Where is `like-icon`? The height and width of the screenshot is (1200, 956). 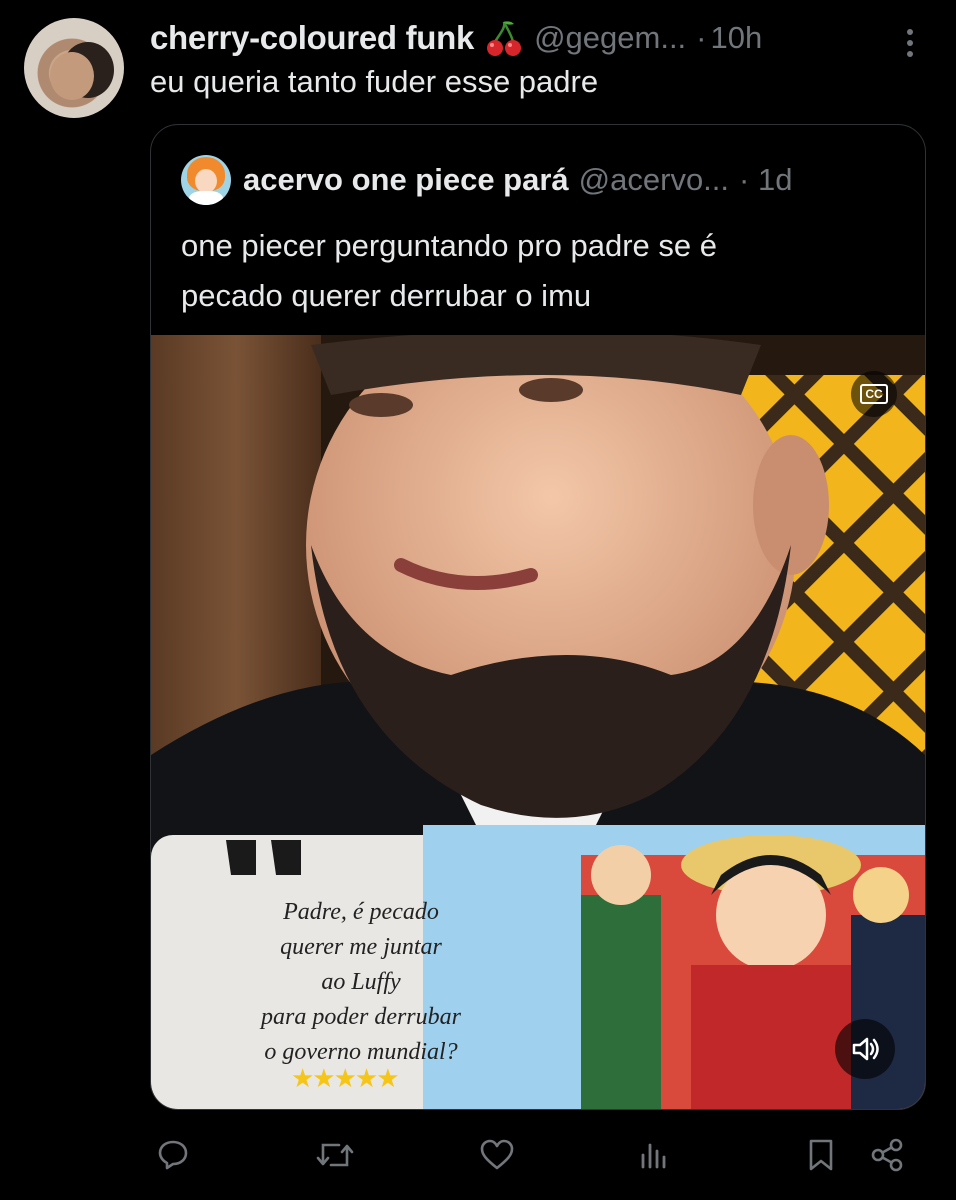
like-icon is located at coordinates (497, 1154).